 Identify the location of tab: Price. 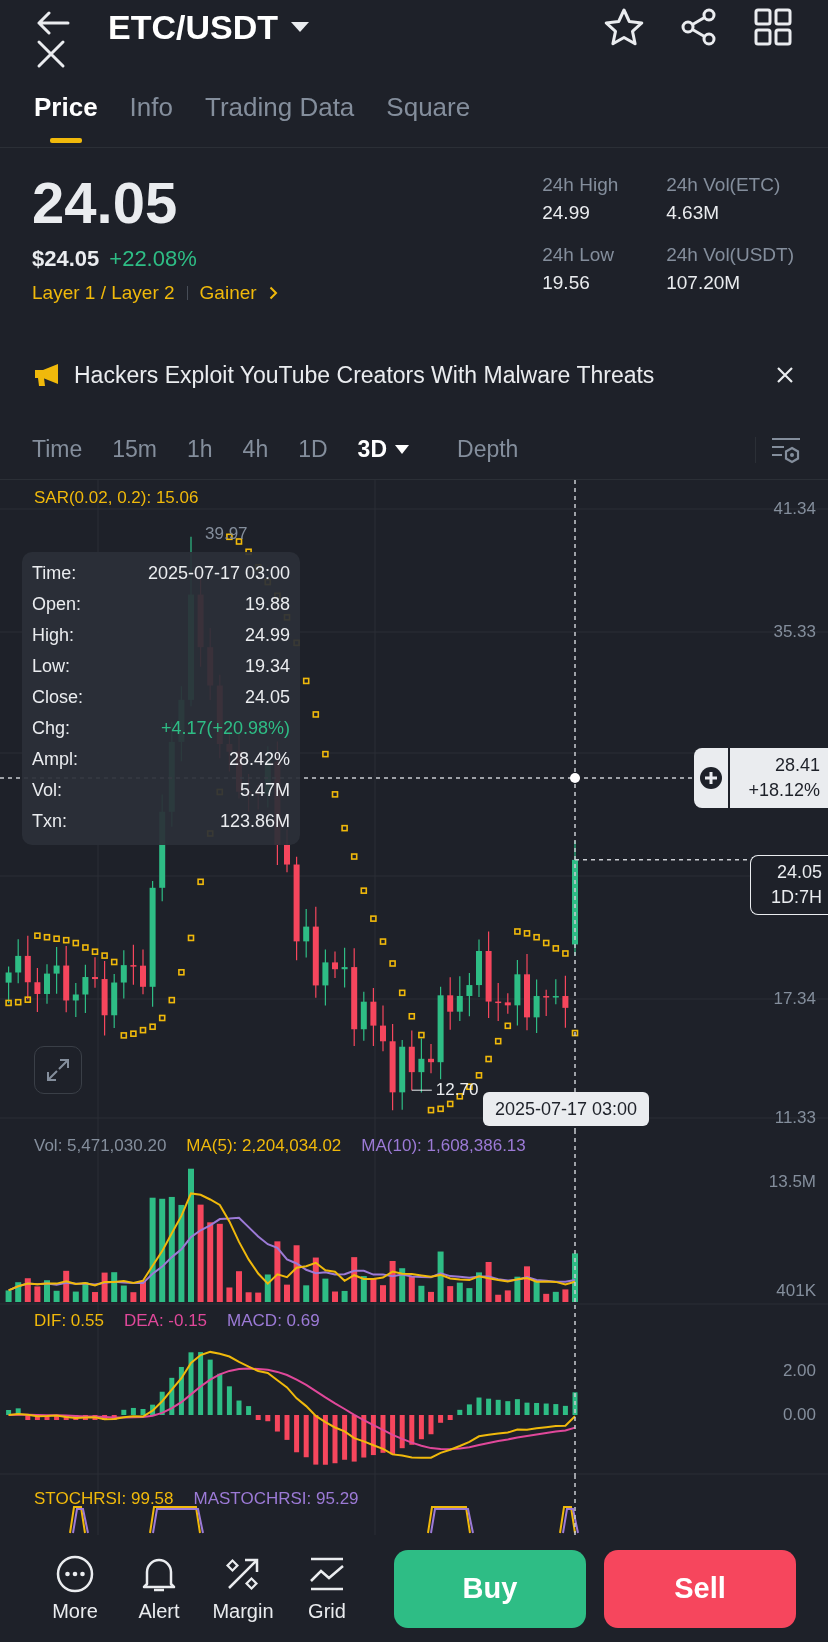
(66, 113).